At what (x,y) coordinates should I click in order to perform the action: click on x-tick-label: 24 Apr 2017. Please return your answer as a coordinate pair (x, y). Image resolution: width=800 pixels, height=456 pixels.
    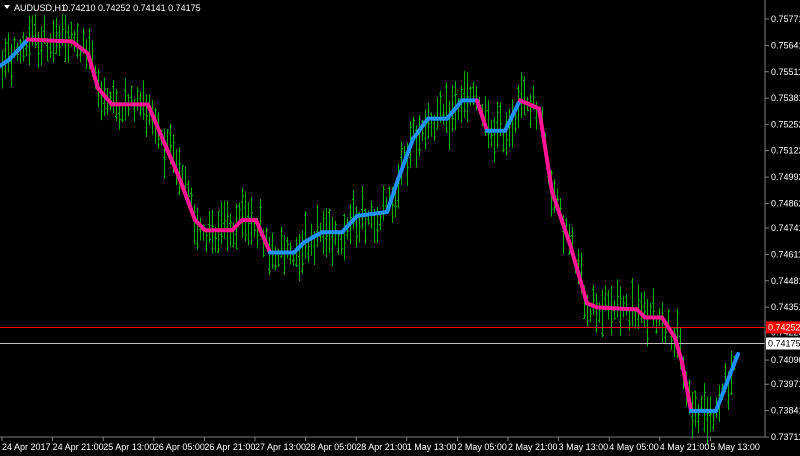
    Looking at the image, I should click on (26, 447).